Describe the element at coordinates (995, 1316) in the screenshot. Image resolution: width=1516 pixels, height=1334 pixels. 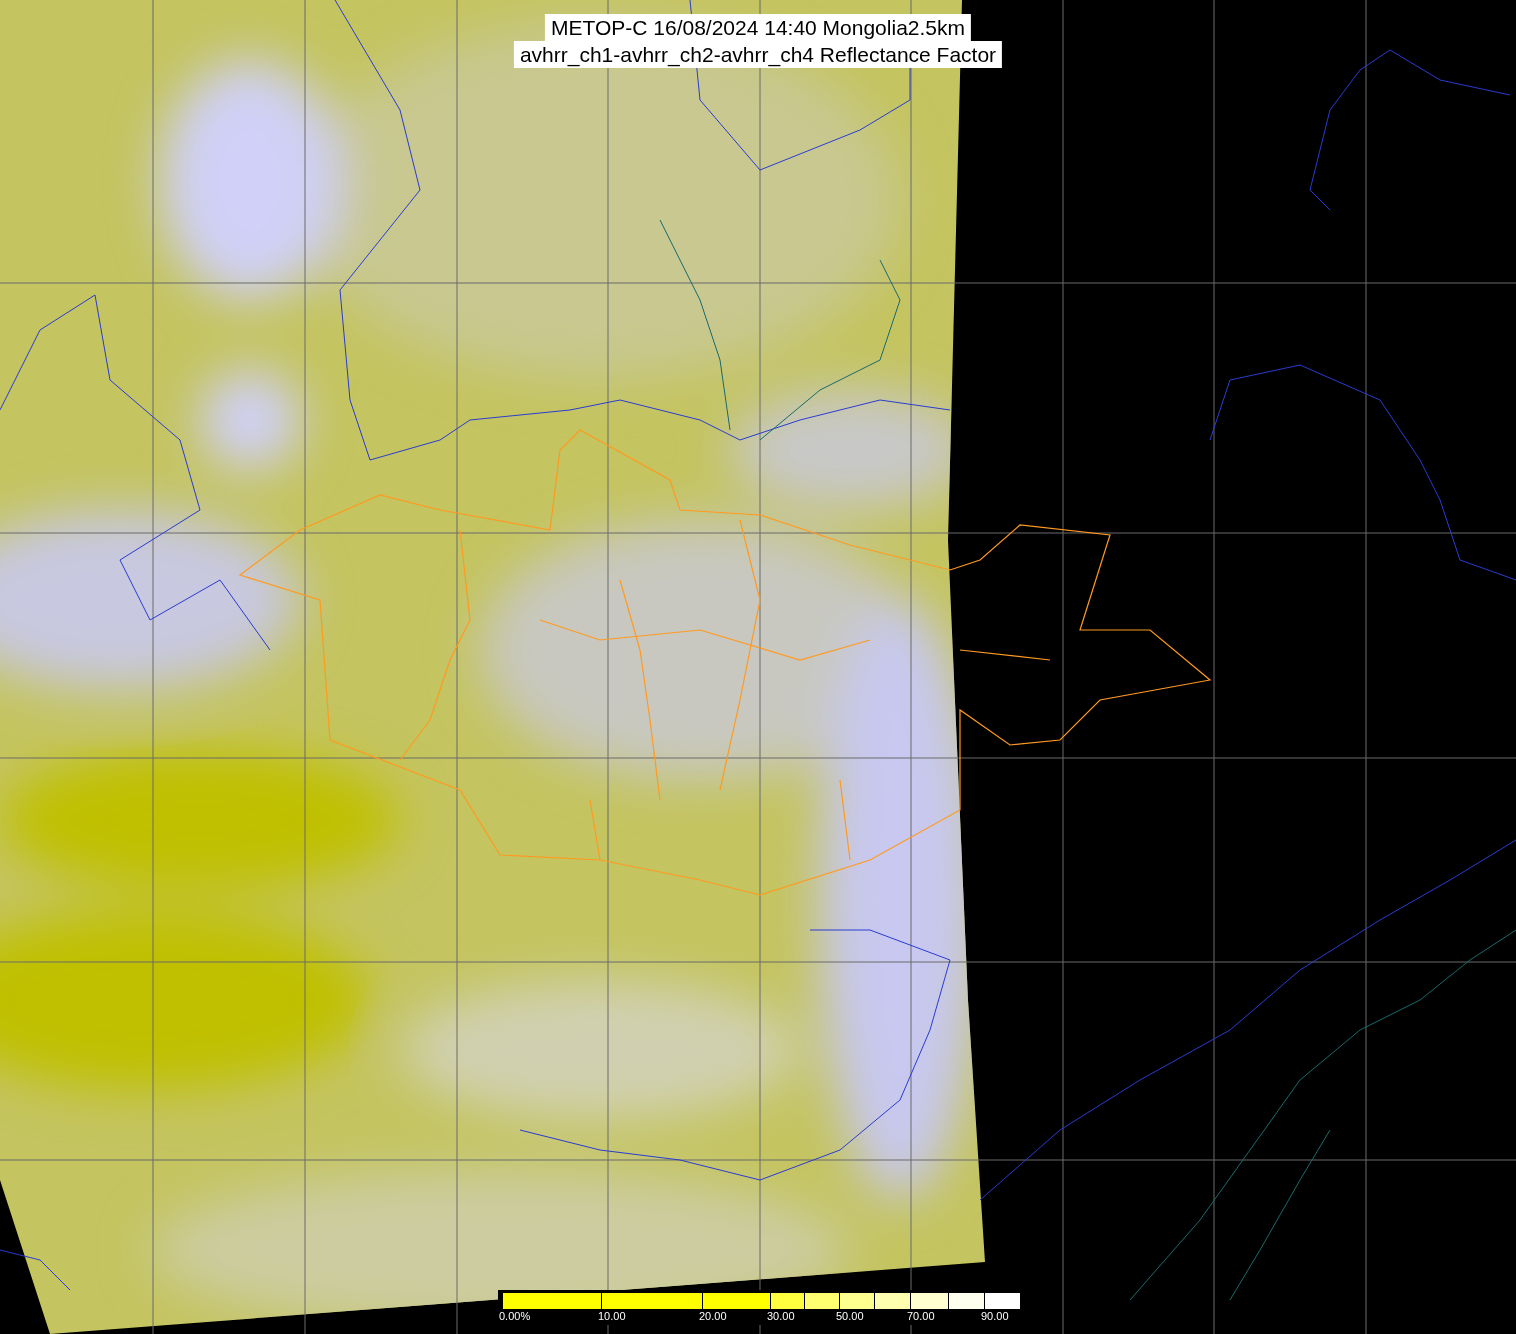
I see `scale-label: 90.00` at that location.